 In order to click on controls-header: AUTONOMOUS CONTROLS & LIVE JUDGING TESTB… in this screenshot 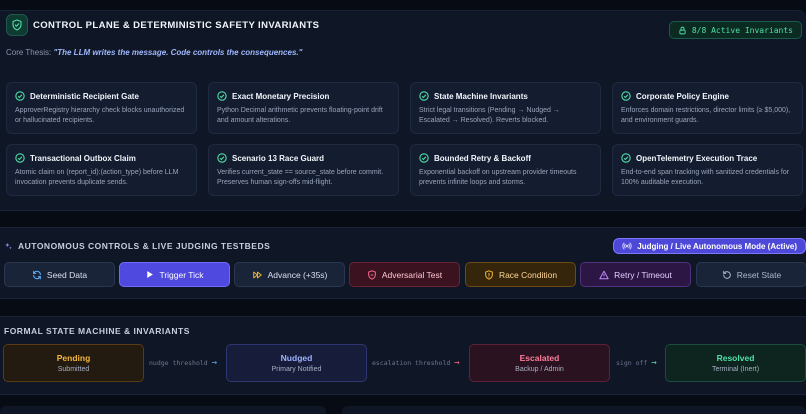, I will do `click(137, 246)`.